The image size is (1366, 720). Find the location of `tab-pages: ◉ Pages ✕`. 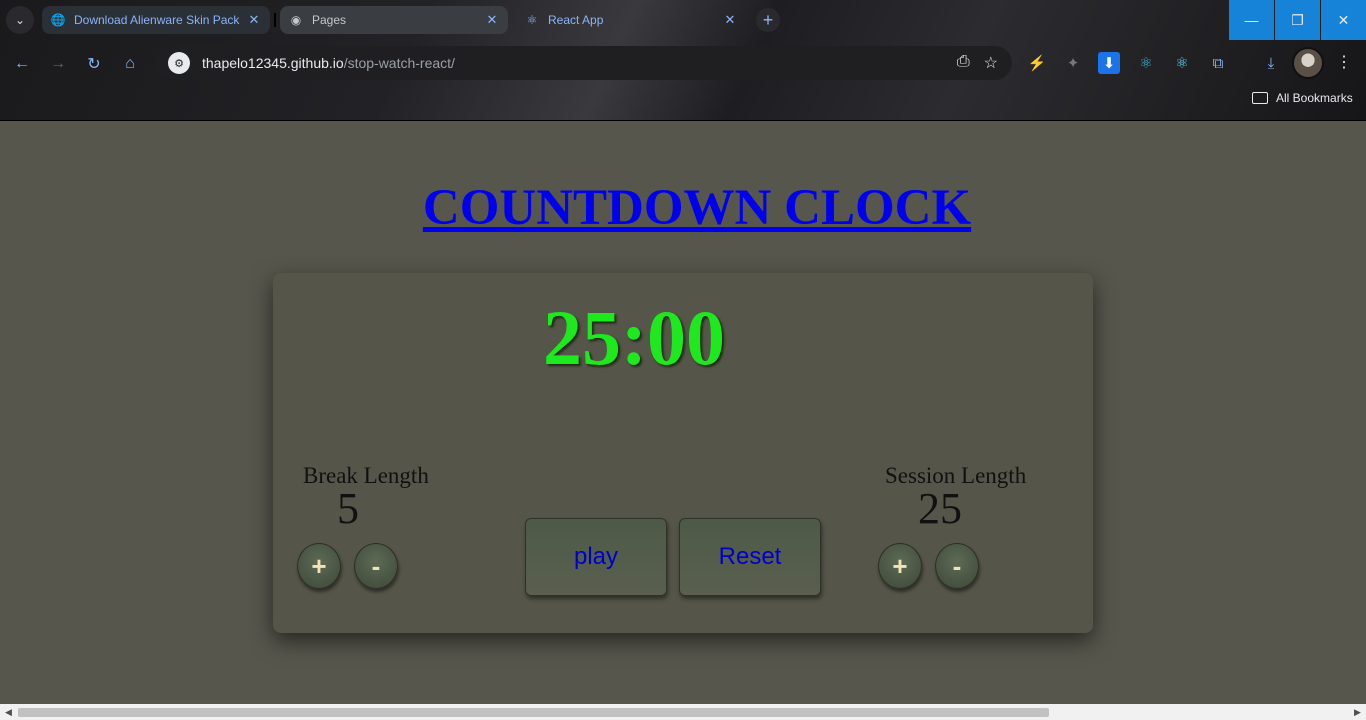

tab-pages: ◉ Pages ✕ is located at coordinates (394, 20).